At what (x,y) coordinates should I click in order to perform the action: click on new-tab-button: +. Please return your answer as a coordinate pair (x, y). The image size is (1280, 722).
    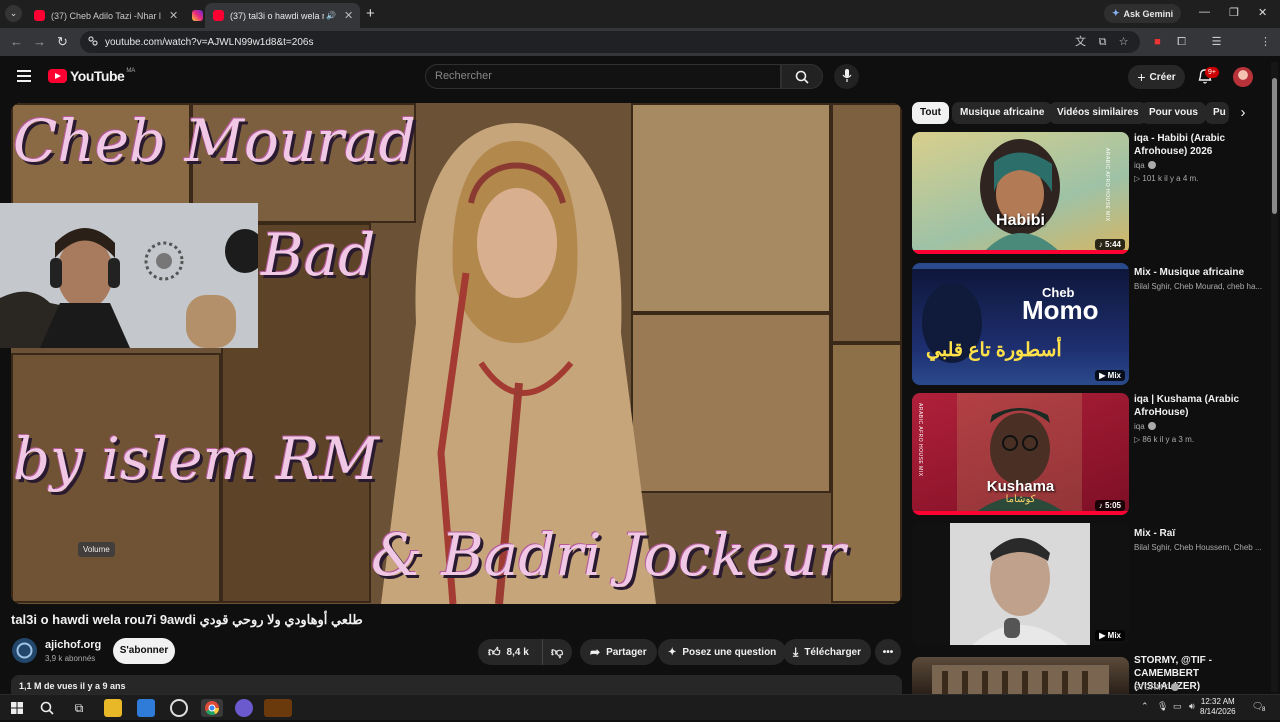
    Looking at the image, I should click on (370, 13).